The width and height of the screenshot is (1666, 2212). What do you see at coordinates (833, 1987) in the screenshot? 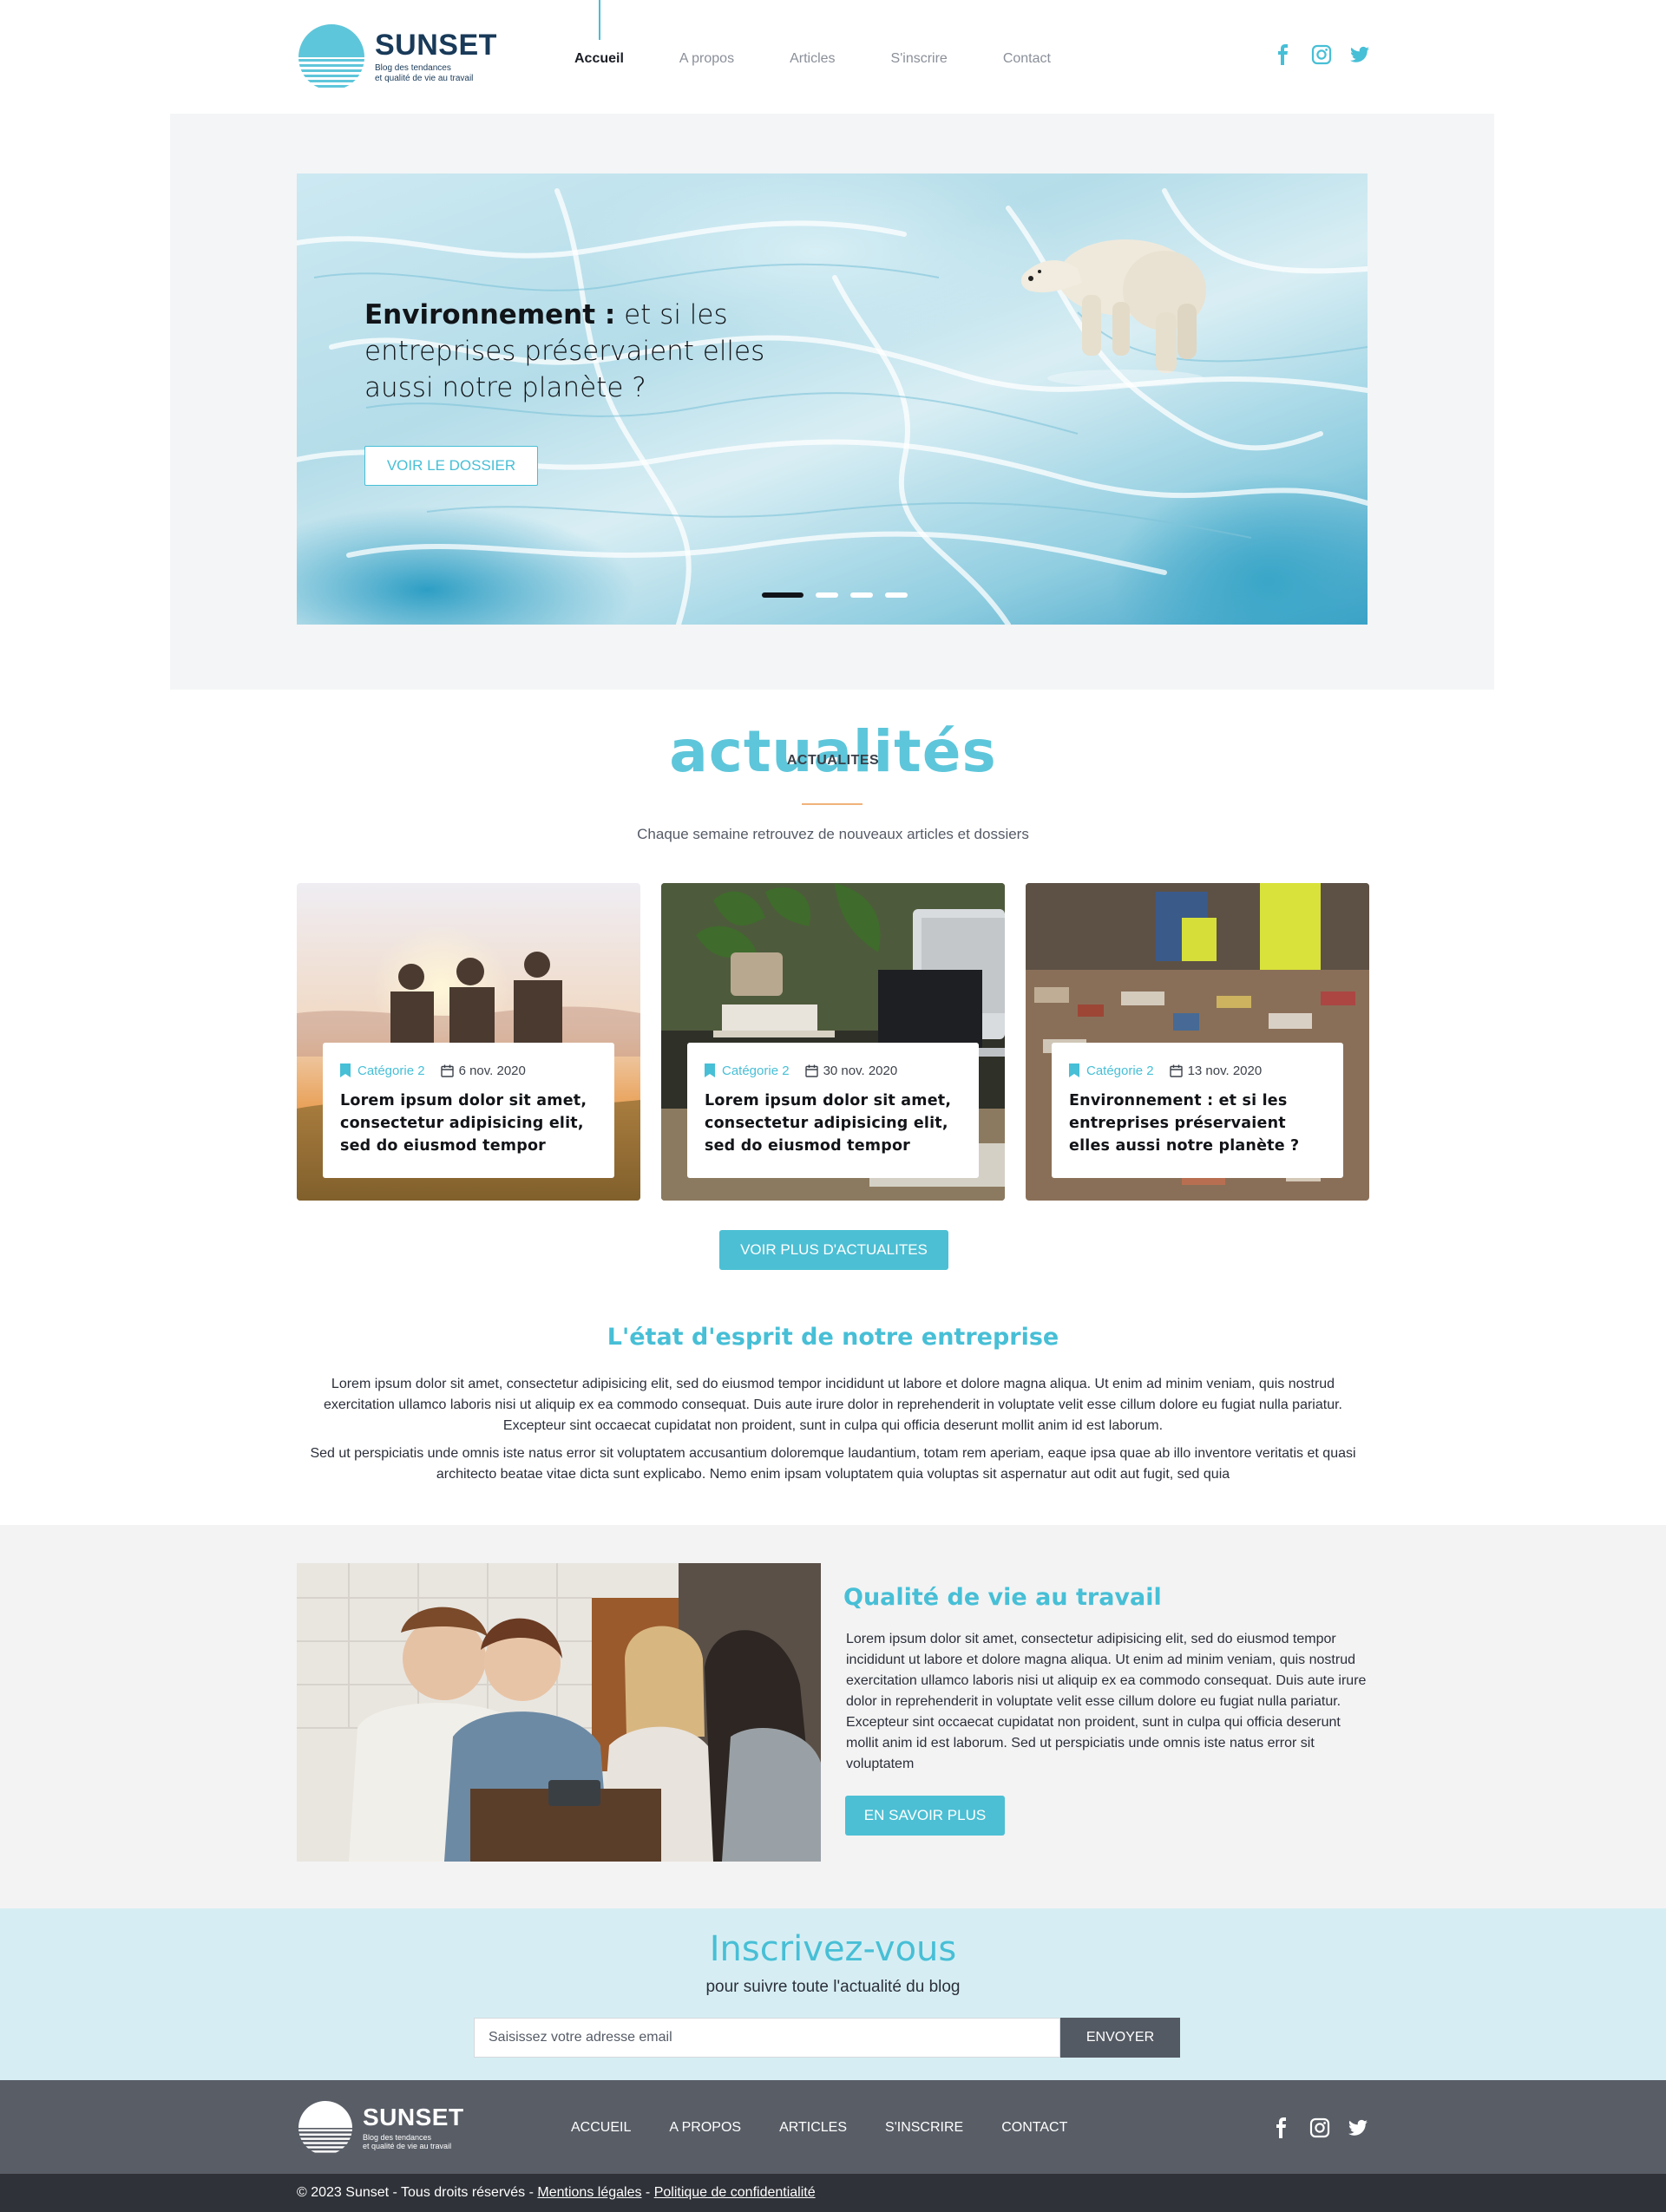
I see `newsletter-subtitle: pour suivre toute l'actualité du blog` at bounding box center [833, 1987].